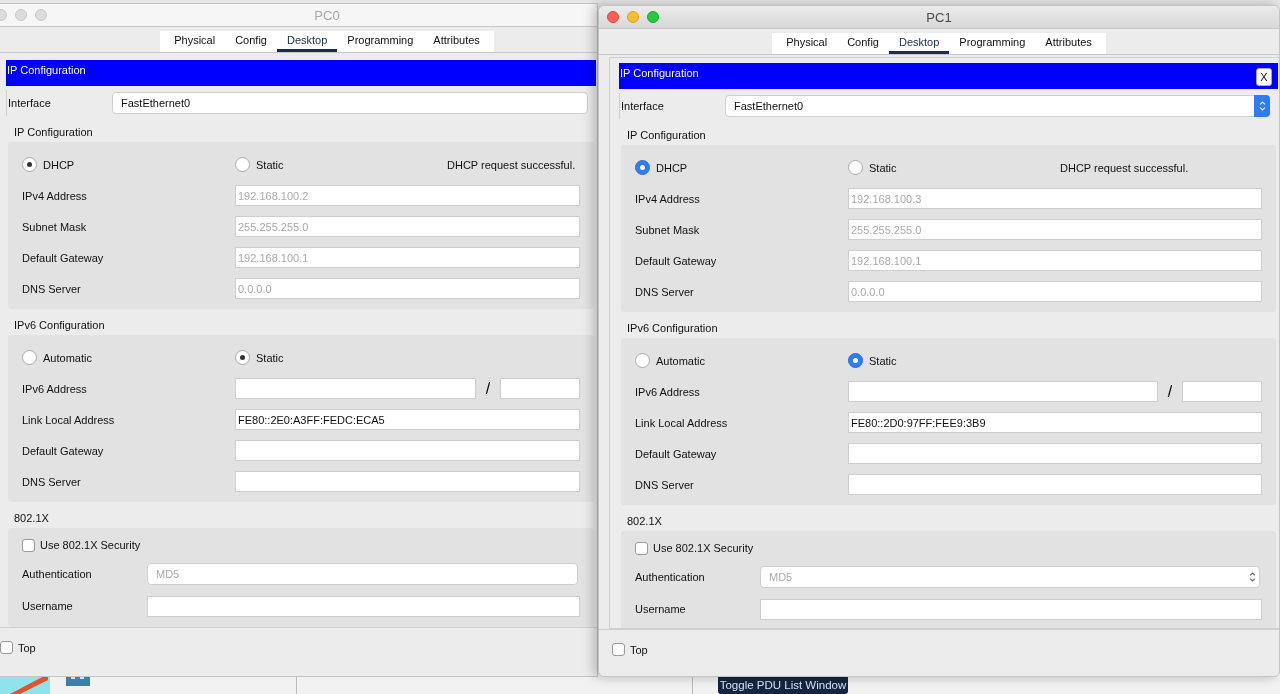 This screenshot has height=694, width=1280. I want to click on window-title: PC0, so click(327, 15).